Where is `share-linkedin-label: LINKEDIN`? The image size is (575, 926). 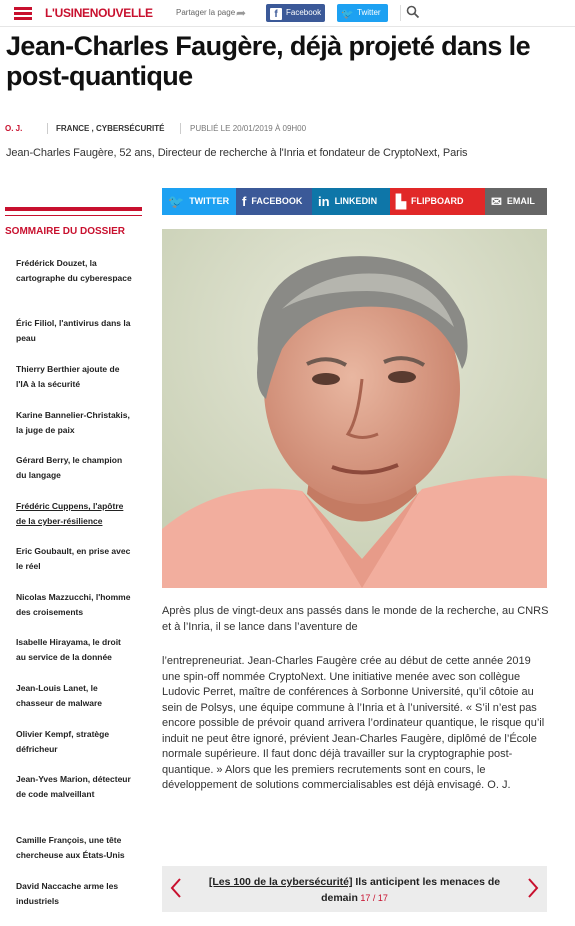 share-linkedin-label: LINKEDIN is located at coordinates (356, 201).